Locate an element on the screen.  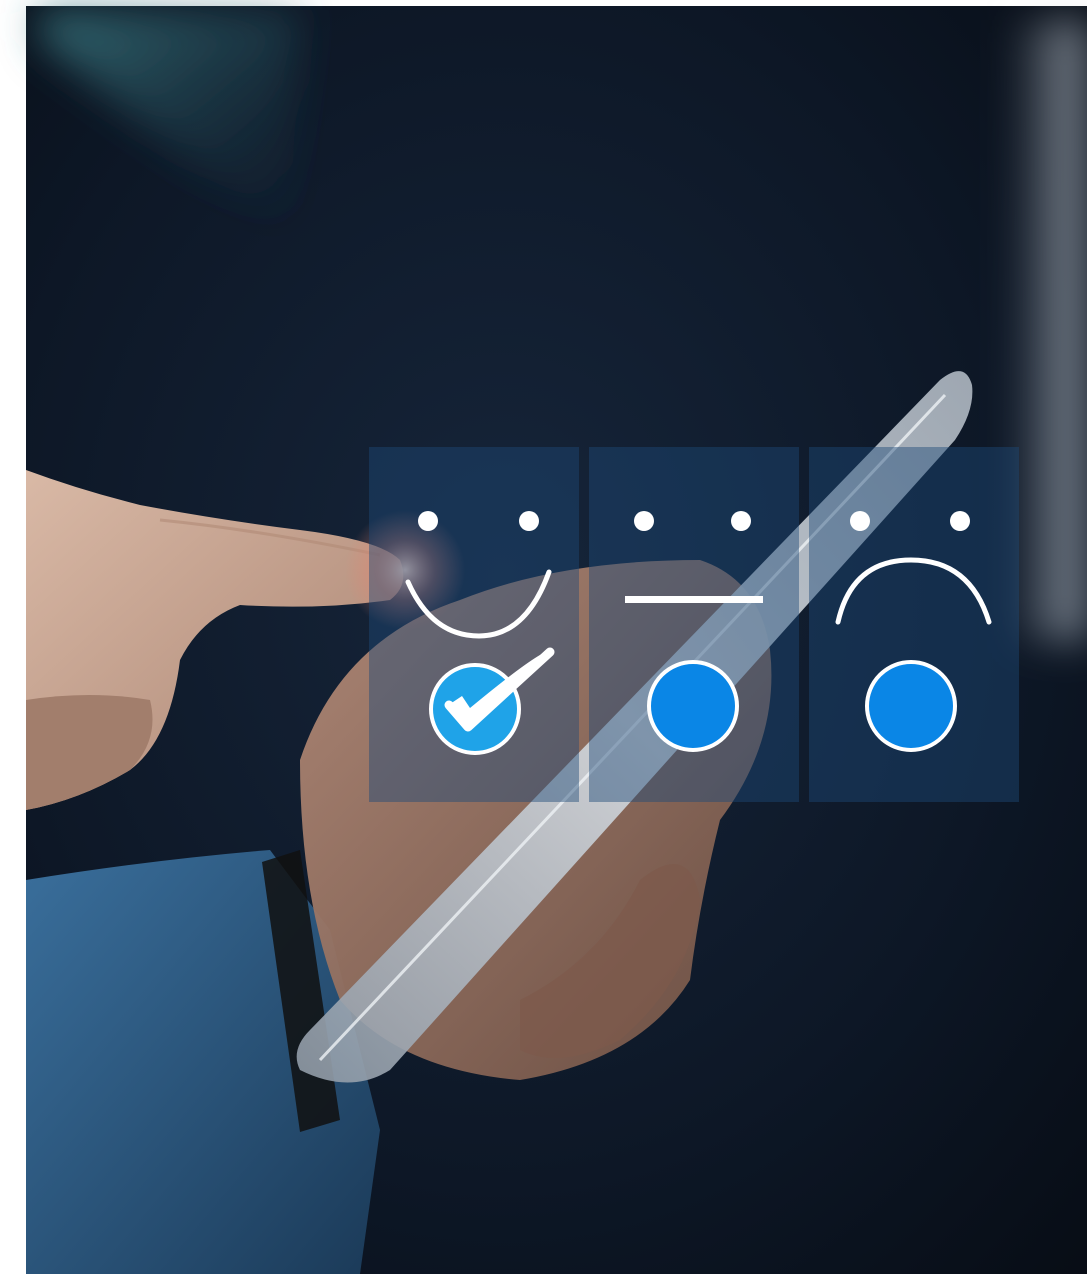
unselected-radio-neutral is located at coordinates (693, 706).